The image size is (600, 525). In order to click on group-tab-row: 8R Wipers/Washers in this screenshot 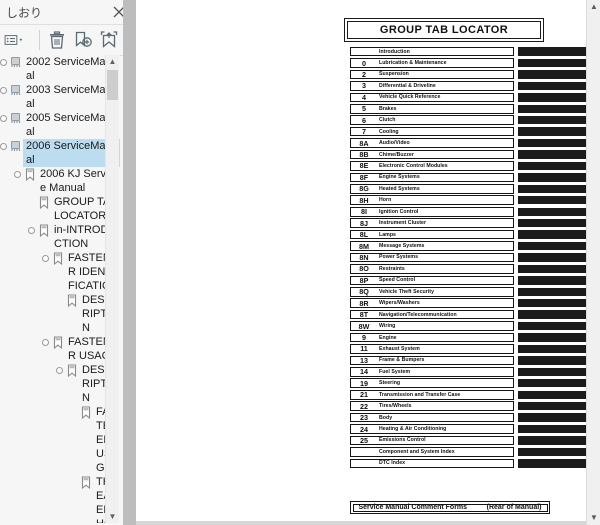, I will do `click(468, 303)`.